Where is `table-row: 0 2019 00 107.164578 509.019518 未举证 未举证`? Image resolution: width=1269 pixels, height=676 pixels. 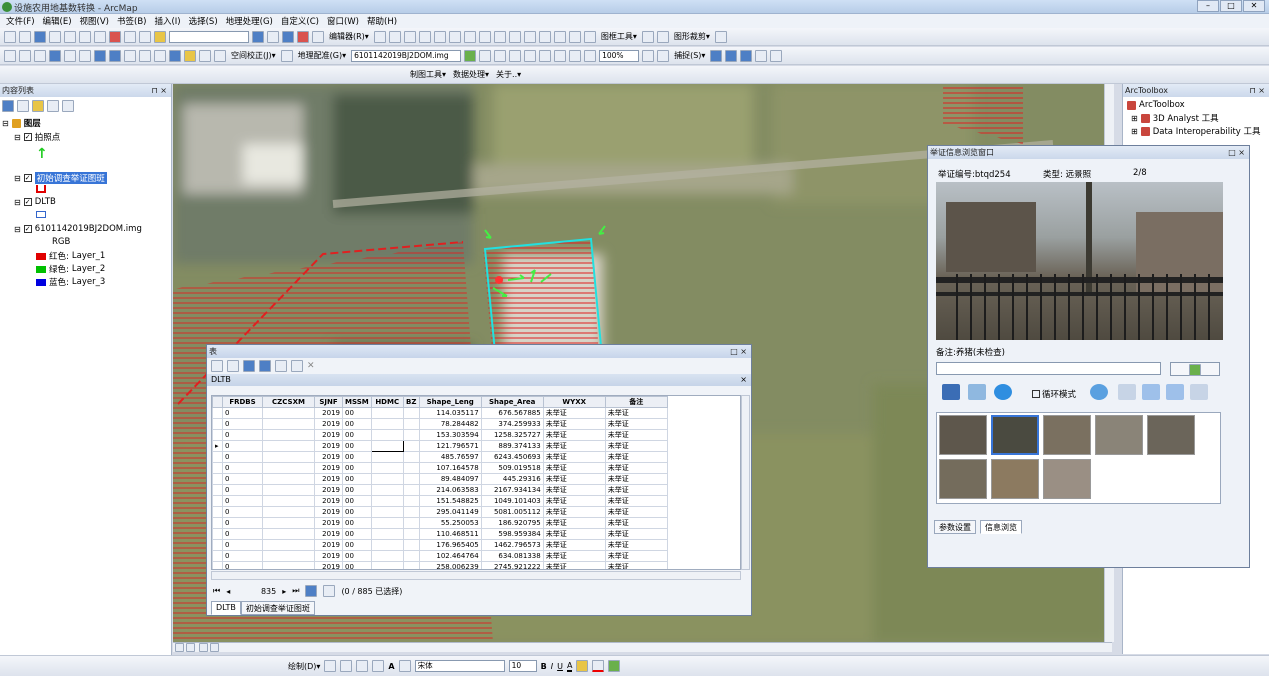 table-row: 0 2019 00 107.164578 509.019518 未举证 未举证 is located at coordinates (440, 468).